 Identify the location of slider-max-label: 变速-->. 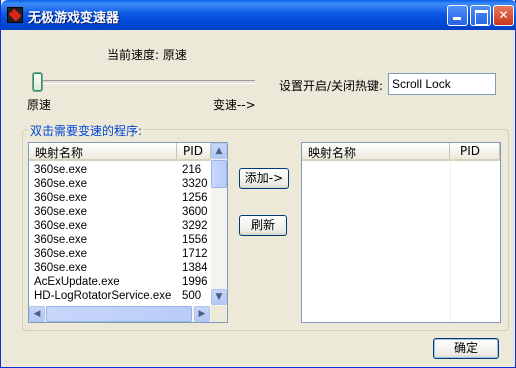
(234, 105).